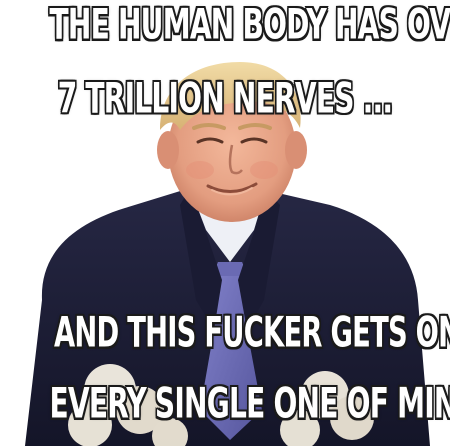 The height and width of the screenshot is (446, 450). Describe the element at coordinates (249, 404) in the screenshot. I see `bottom-caption-line-2: EVERY SINGLE ONE OF MINE` at that location.